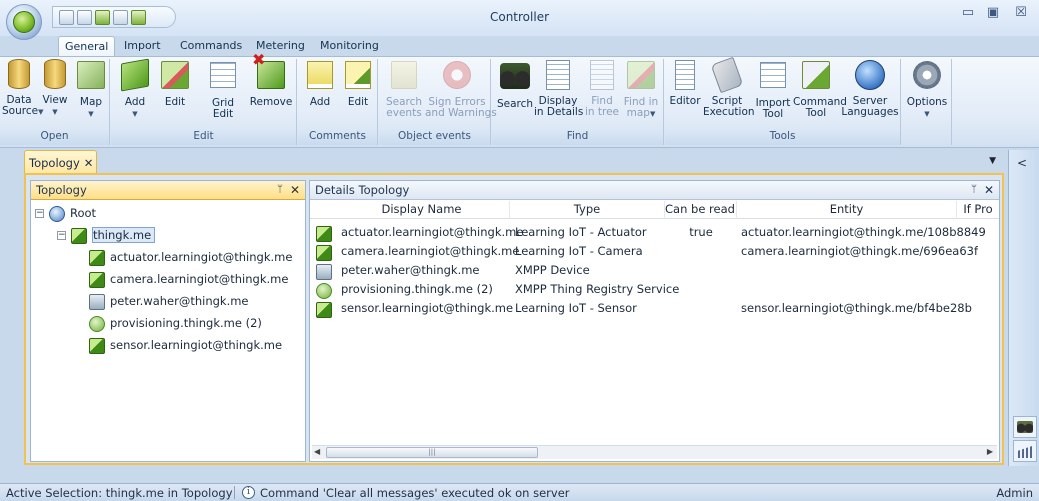 The image size is (1039, 501). I want to click on tree-node-domain: − thingk.me, so click(106, 235).